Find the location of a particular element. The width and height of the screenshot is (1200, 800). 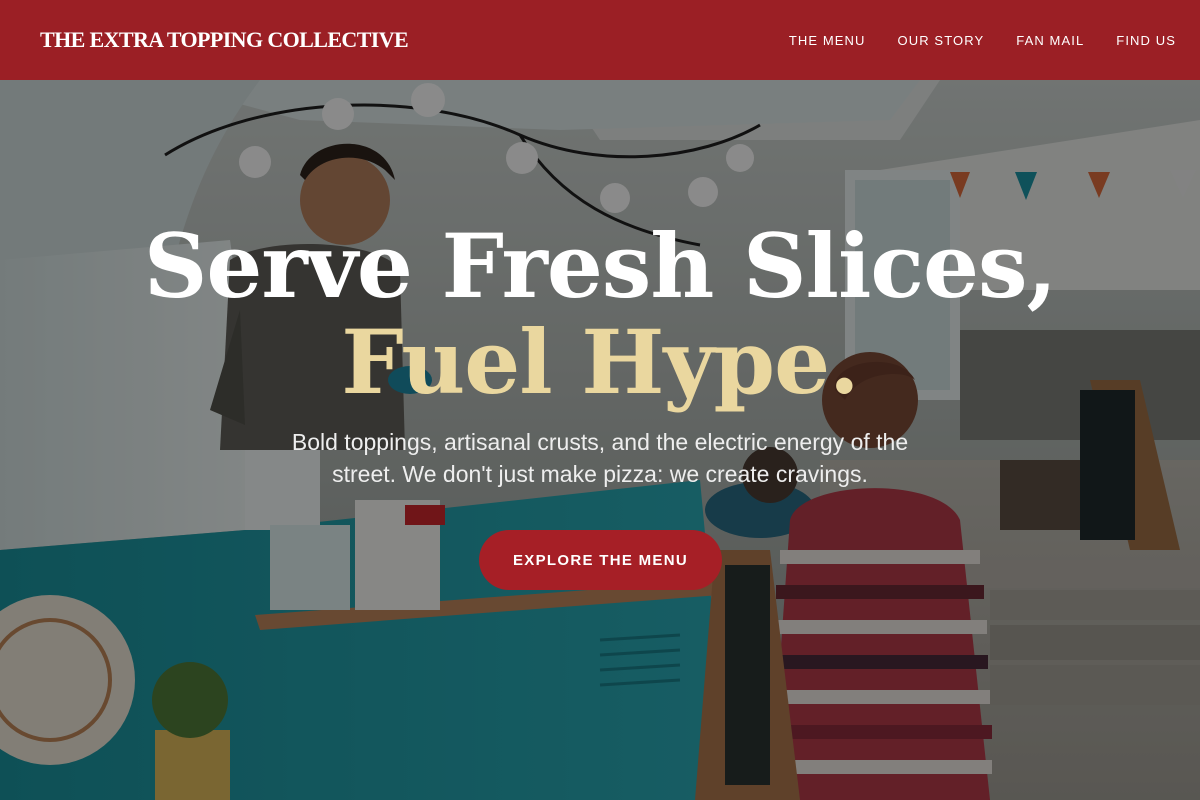

brand-logo: THE EXTRA TOPPING COLLECTIVE is located at coordinates (224, 40).